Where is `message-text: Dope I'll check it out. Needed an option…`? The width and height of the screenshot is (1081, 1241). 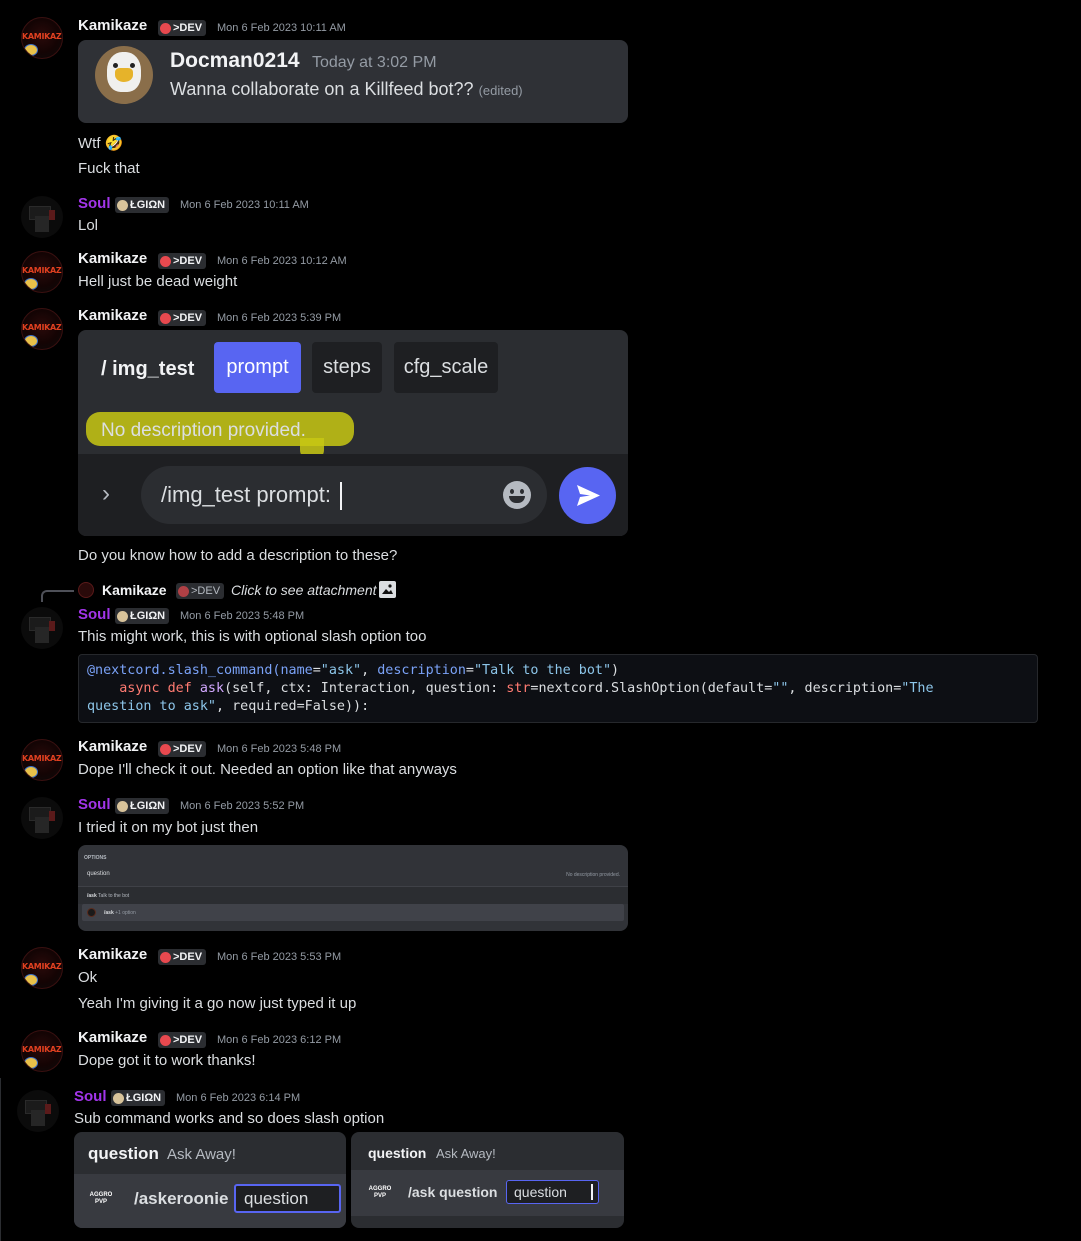 message-text: Dope I'll check it out. Needed an option… is located at coordinates (267, 769).